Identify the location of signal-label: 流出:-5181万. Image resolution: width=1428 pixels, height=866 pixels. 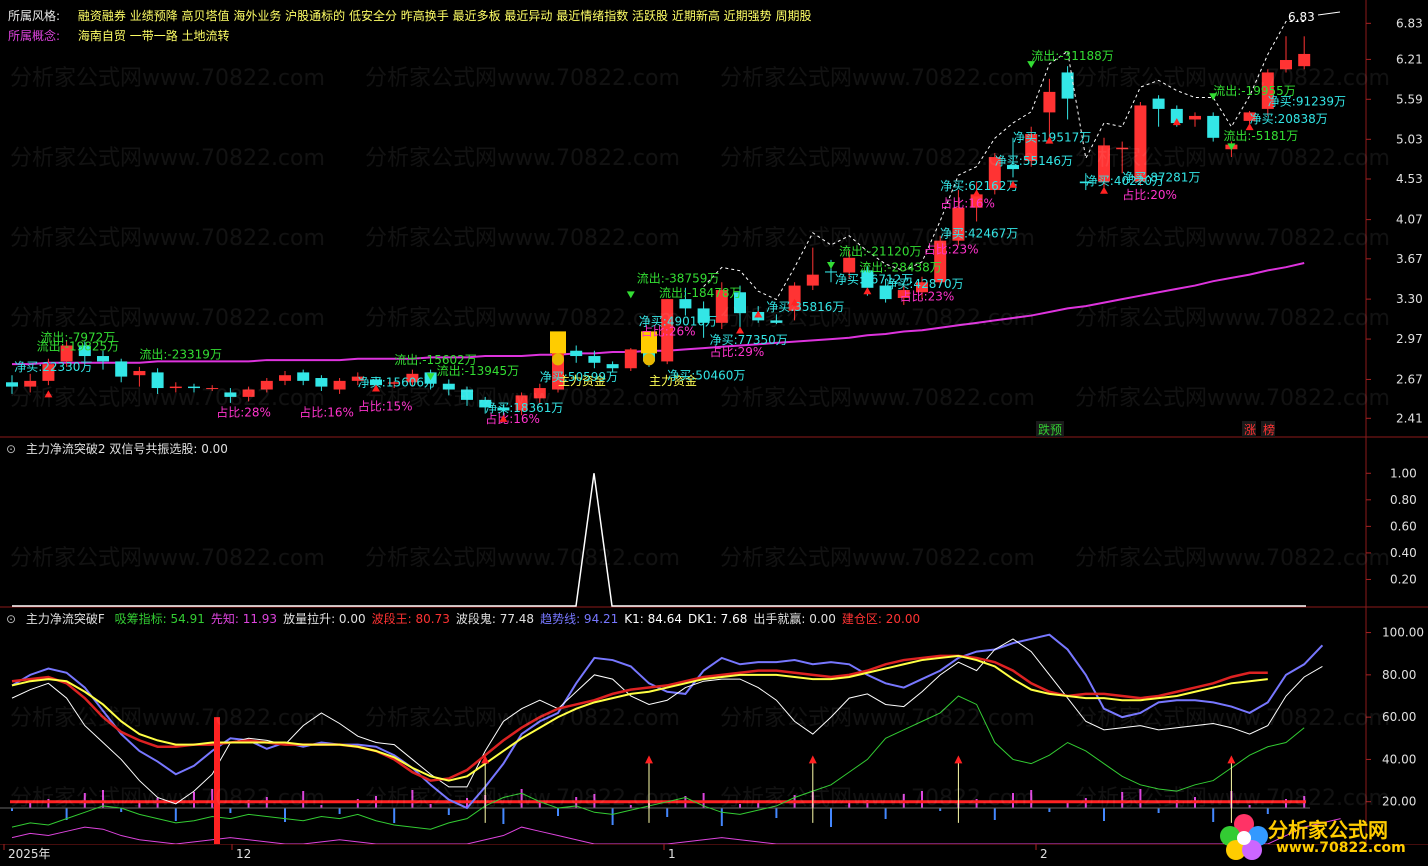
(1260, 136).